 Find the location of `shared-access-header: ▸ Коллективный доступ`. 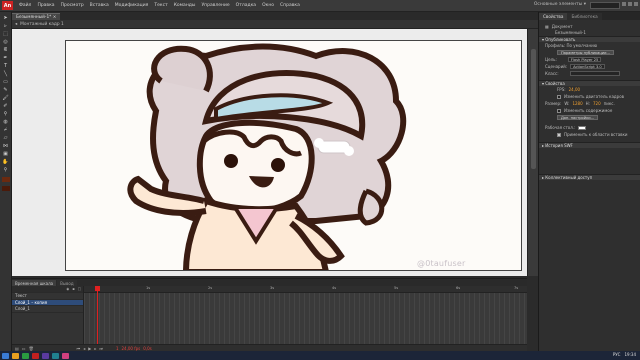

shared-access-header: ▸ Коллективный доступ is located at coordinates (589, 177).